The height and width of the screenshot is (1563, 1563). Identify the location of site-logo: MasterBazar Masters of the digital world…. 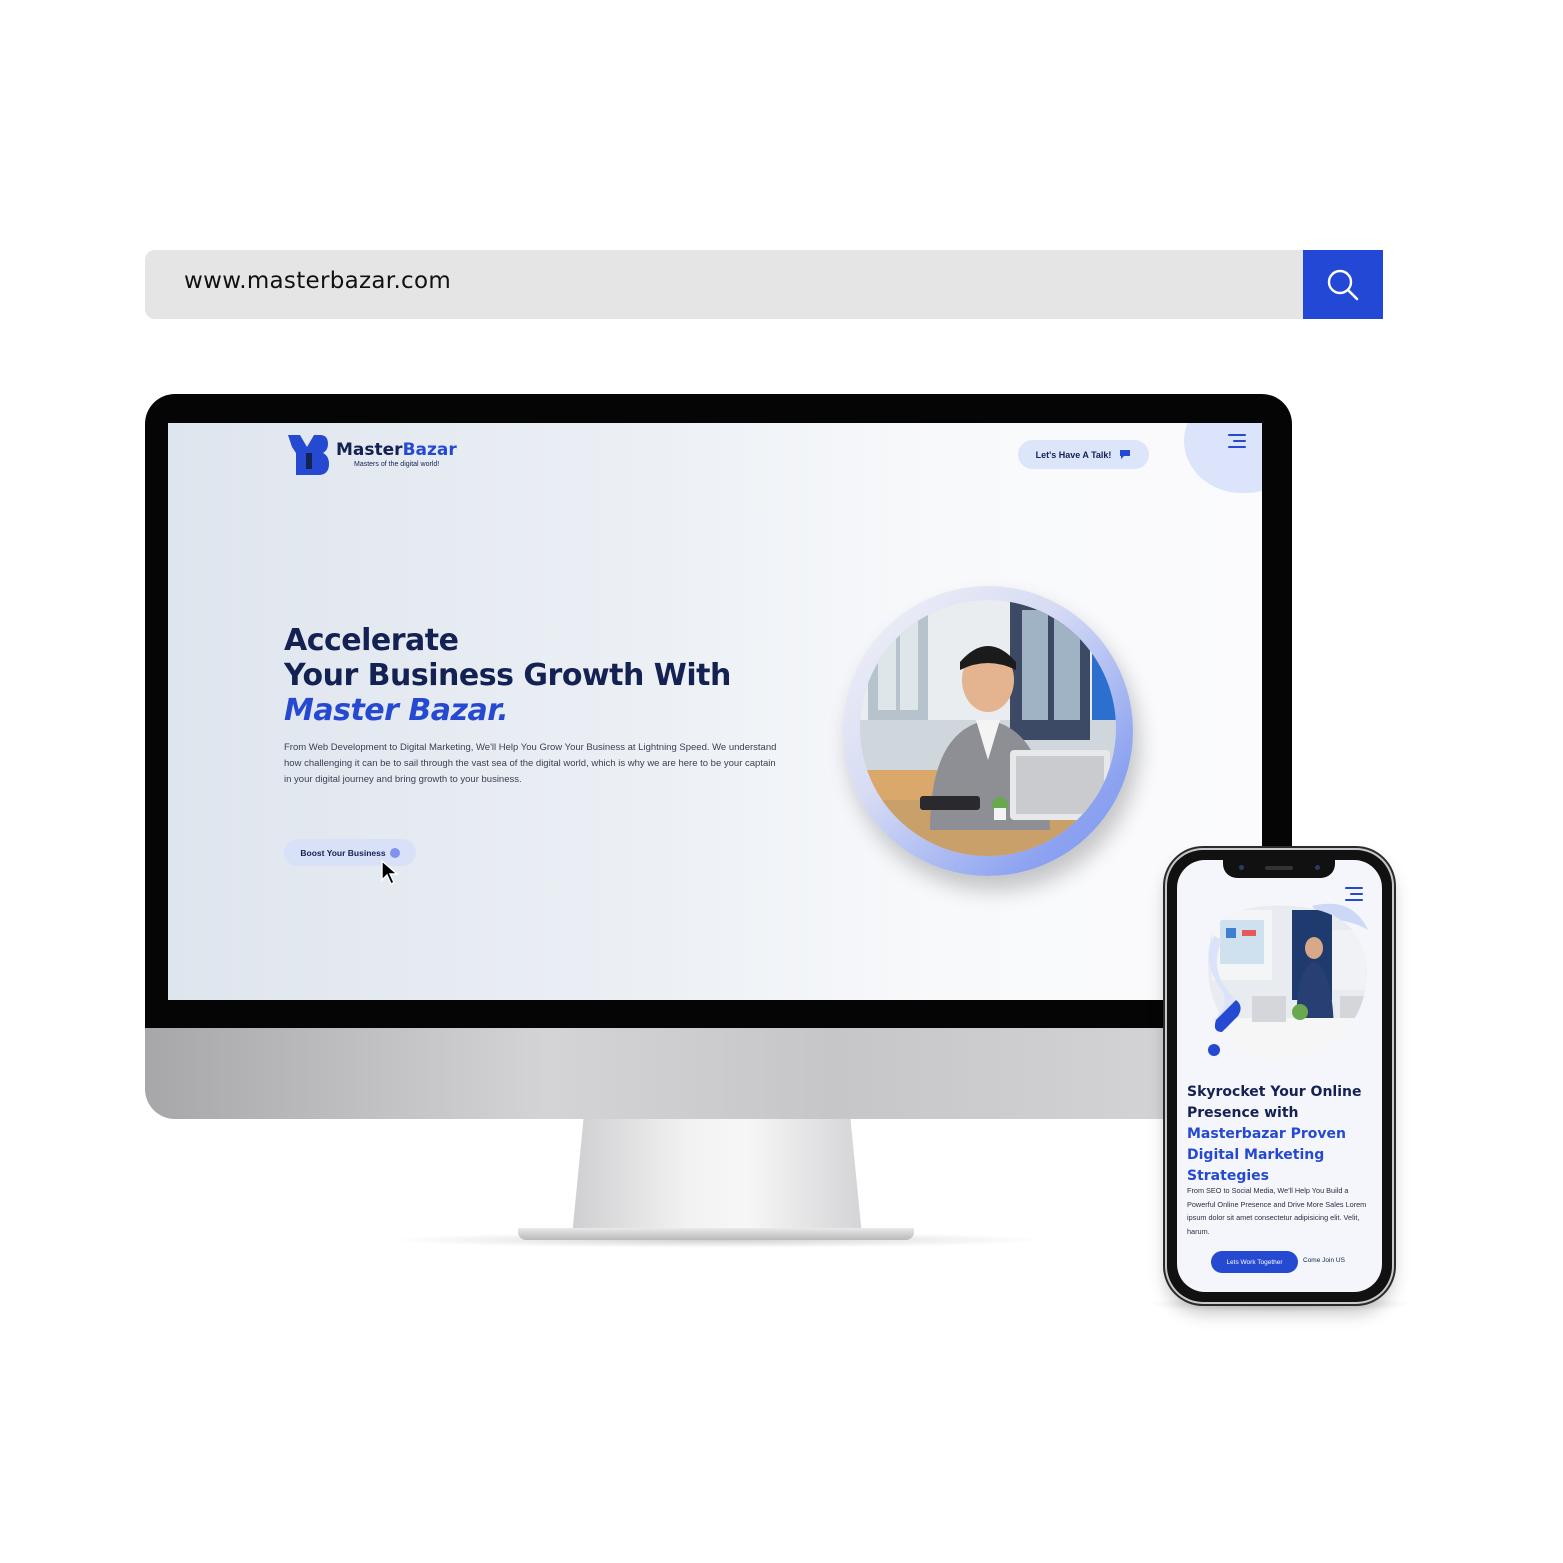
(371, 454).